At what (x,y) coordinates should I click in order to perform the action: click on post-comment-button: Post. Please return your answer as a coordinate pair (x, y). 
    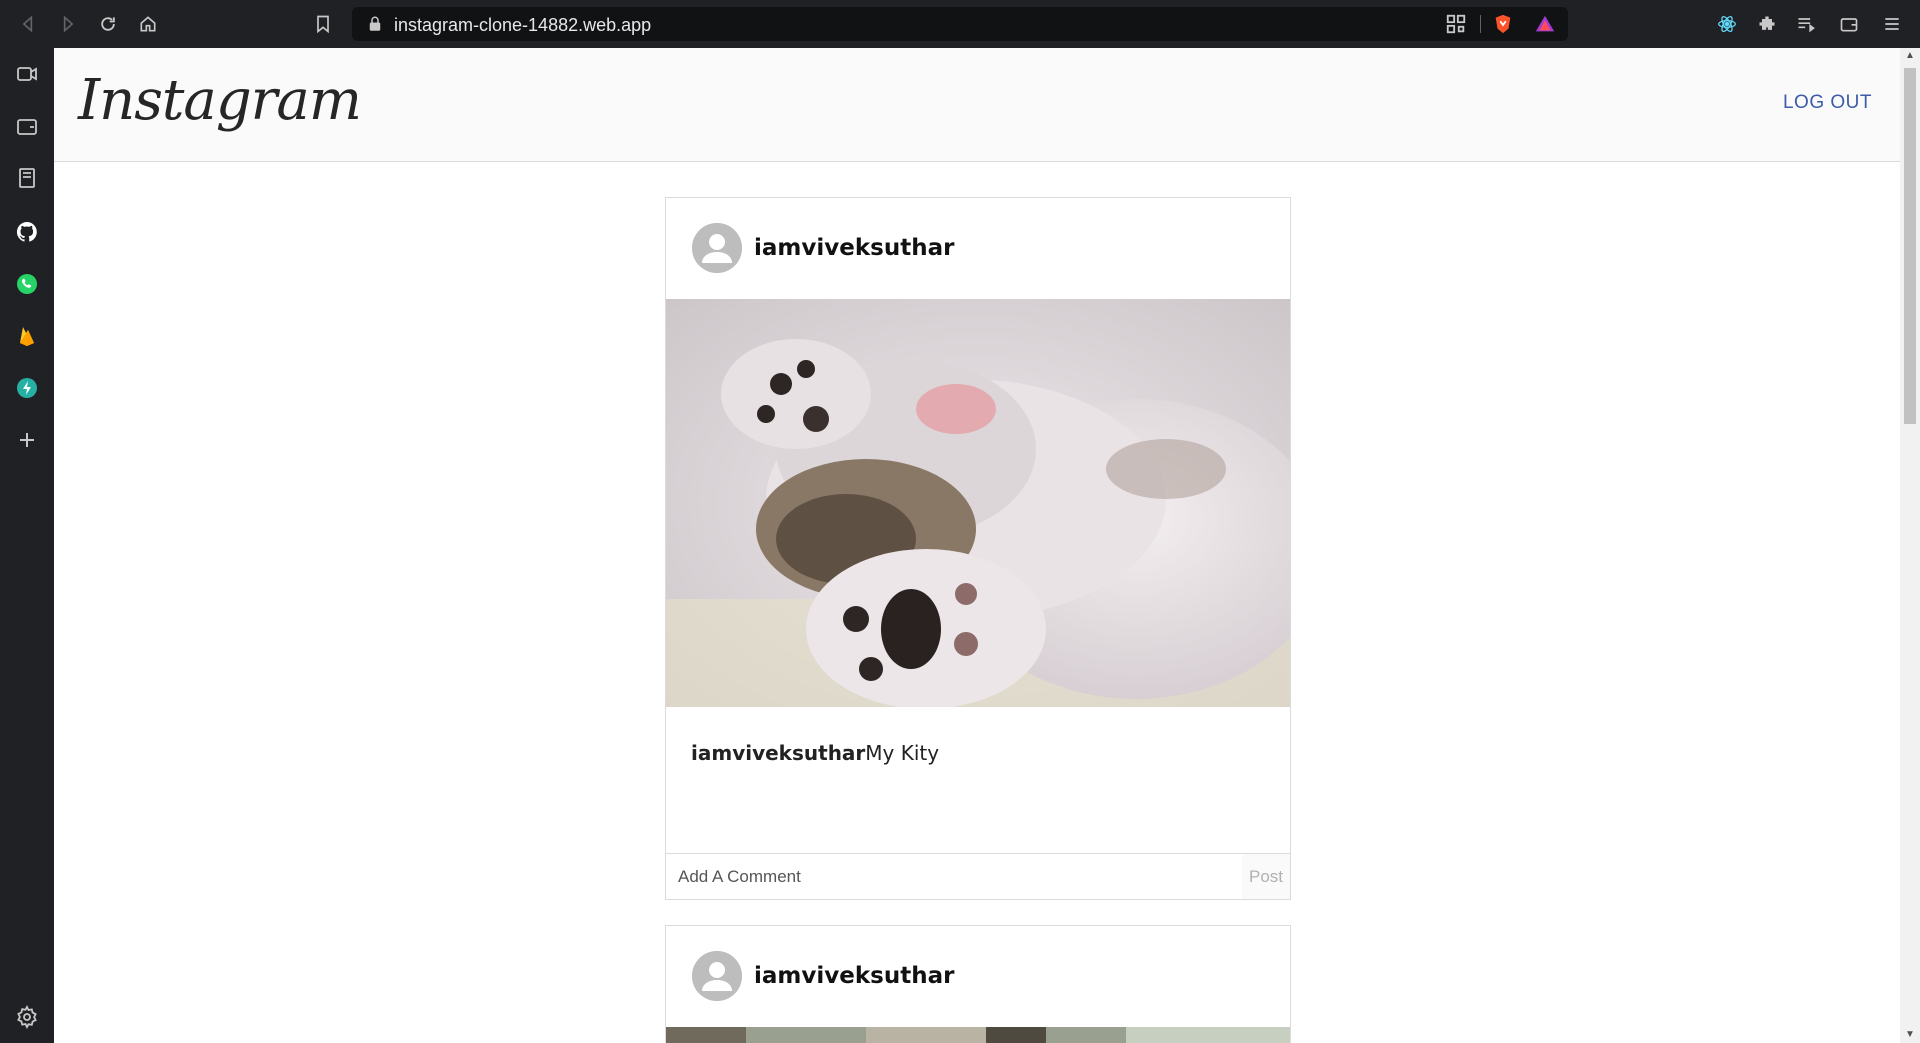
    Looking at the image, I should click on (1266, 876).